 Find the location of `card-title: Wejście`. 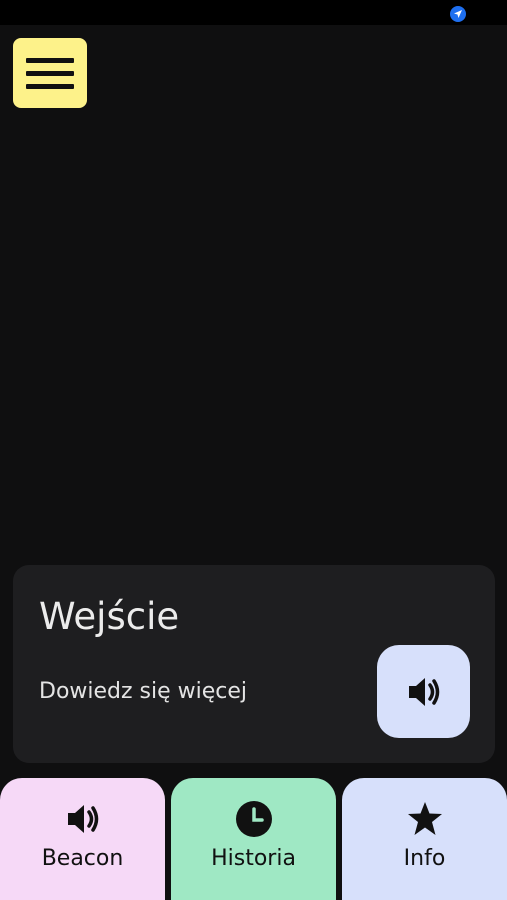

card-title: Wejście is located at coordinates (109, 616).